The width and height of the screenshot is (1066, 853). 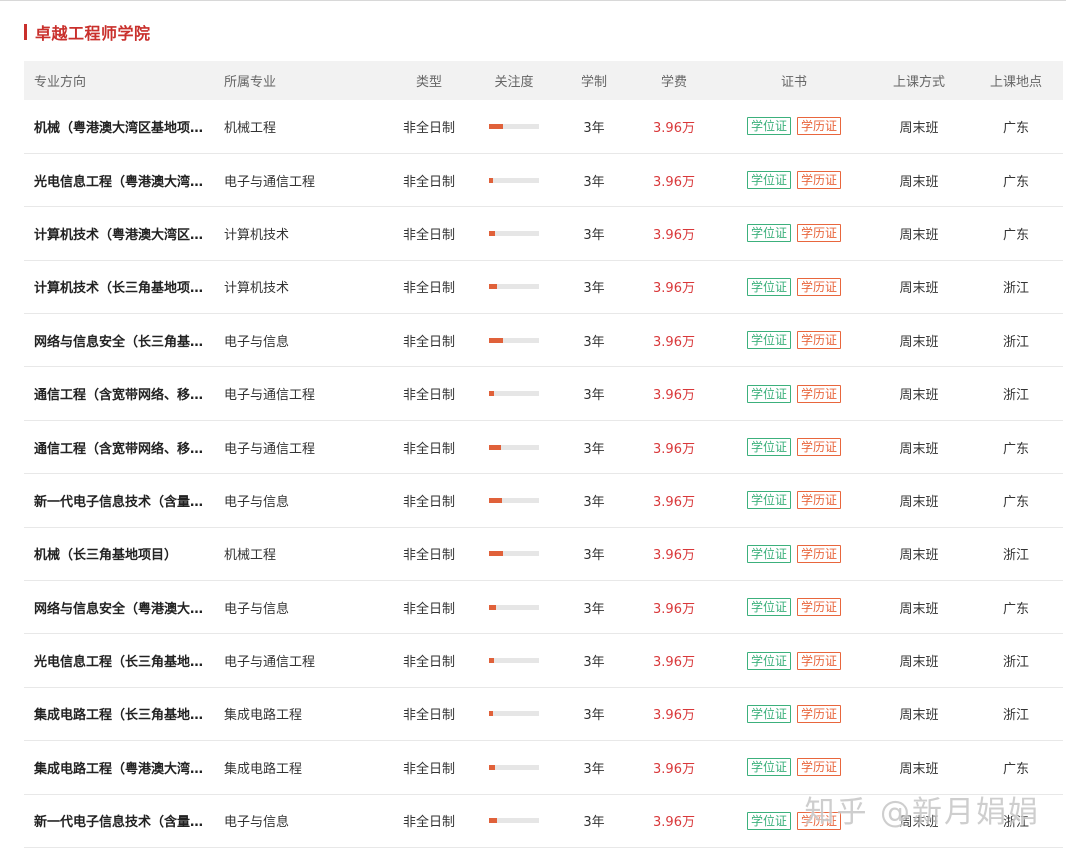 What do you see at coordinates (428, 82) in the screenshot?
I see `col-header-type: 类型` at bounding box center [428, 82].